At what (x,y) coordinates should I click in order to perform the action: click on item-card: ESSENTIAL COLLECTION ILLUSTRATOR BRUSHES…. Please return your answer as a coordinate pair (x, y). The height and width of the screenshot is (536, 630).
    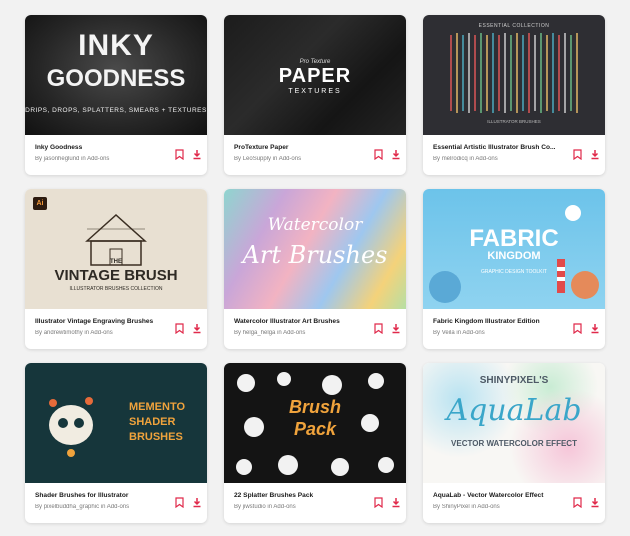
    Looking at the image, I should click on (514, 95).